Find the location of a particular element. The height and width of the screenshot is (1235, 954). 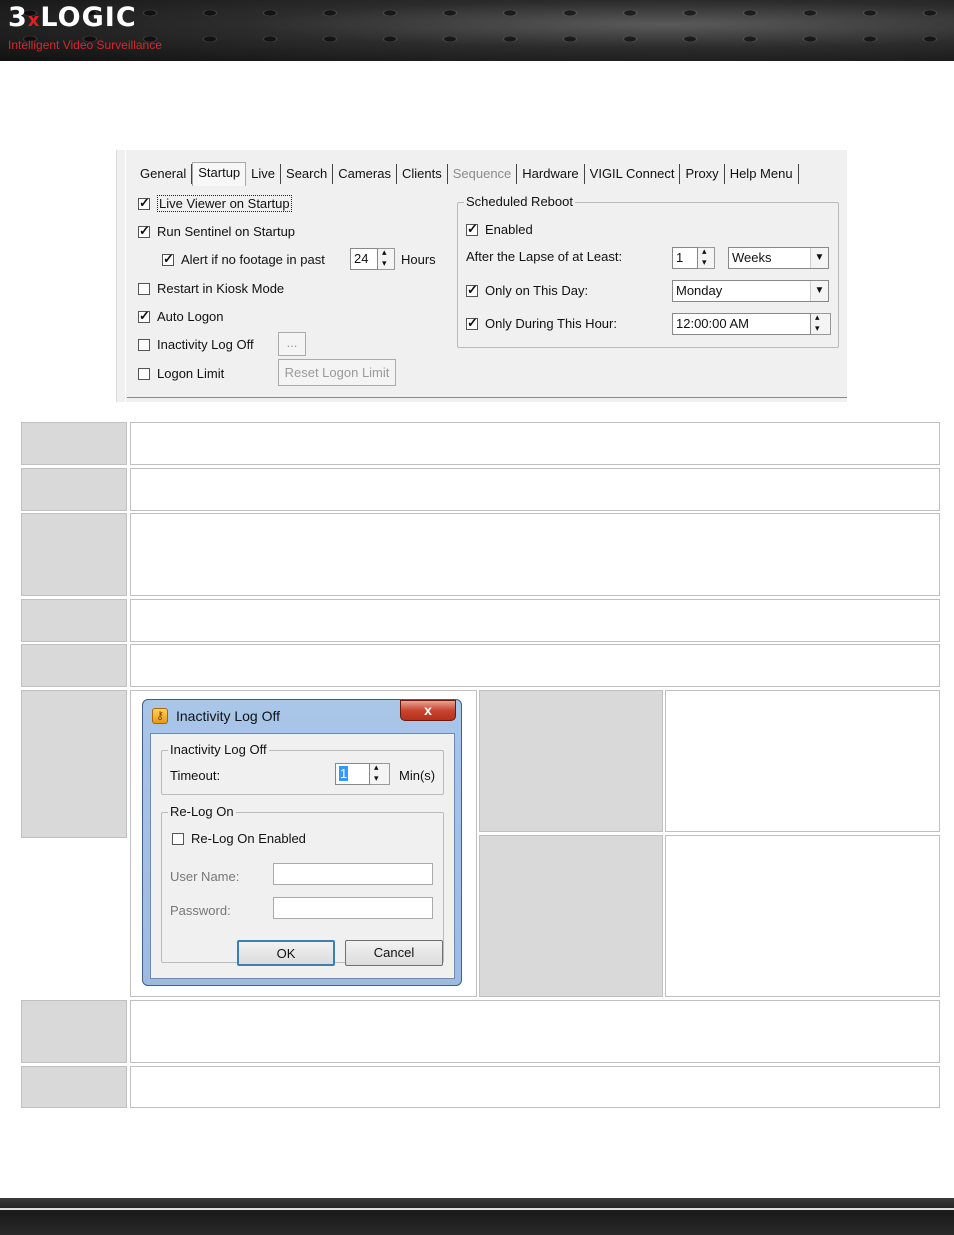

alert-hours-spin-icon is located at coordinates (386, 258).